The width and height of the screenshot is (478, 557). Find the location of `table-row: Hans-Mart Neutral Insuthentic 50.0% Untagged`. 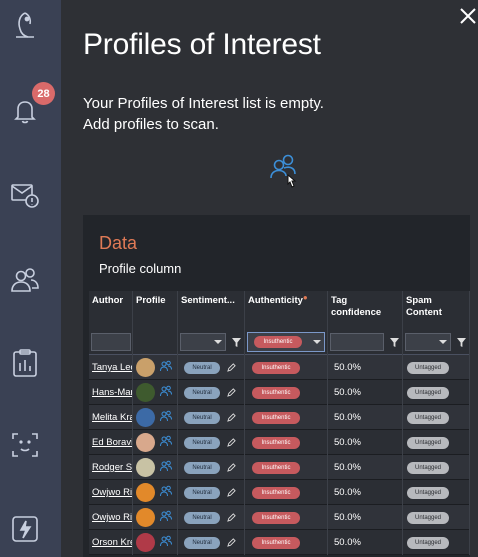

table-row: Hans-Mart Neutral Insuthentic 50.0% Untagged is located at coordinates (279, 392).